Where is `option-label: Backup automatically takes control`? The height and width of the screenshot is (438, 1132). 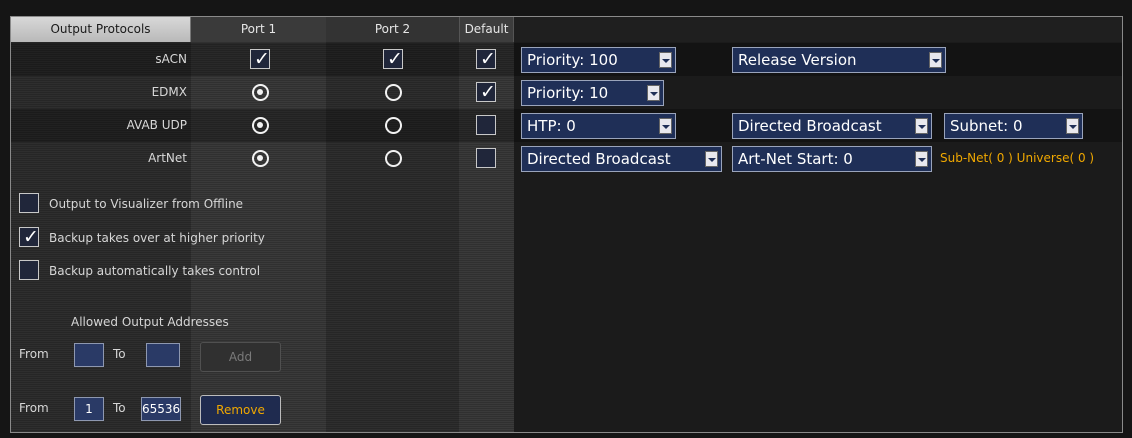
option-label: Backup automatically takes control is located at coordinates (155, 271).